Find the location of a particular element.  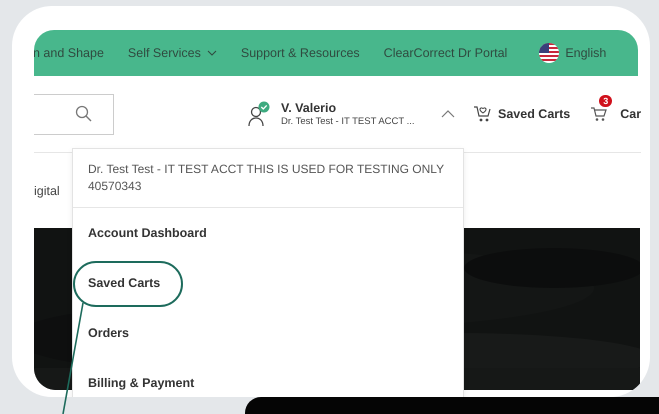

user-icon is located at coordinates (259, 114).